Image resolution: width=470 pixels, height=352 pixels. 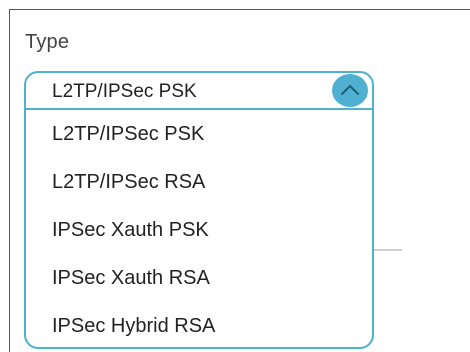 What do you see at coordinates (199, 91) in the screenshot?
I see `type-select: L2TP/IPSec PSK` at bounding box center [199, 91].